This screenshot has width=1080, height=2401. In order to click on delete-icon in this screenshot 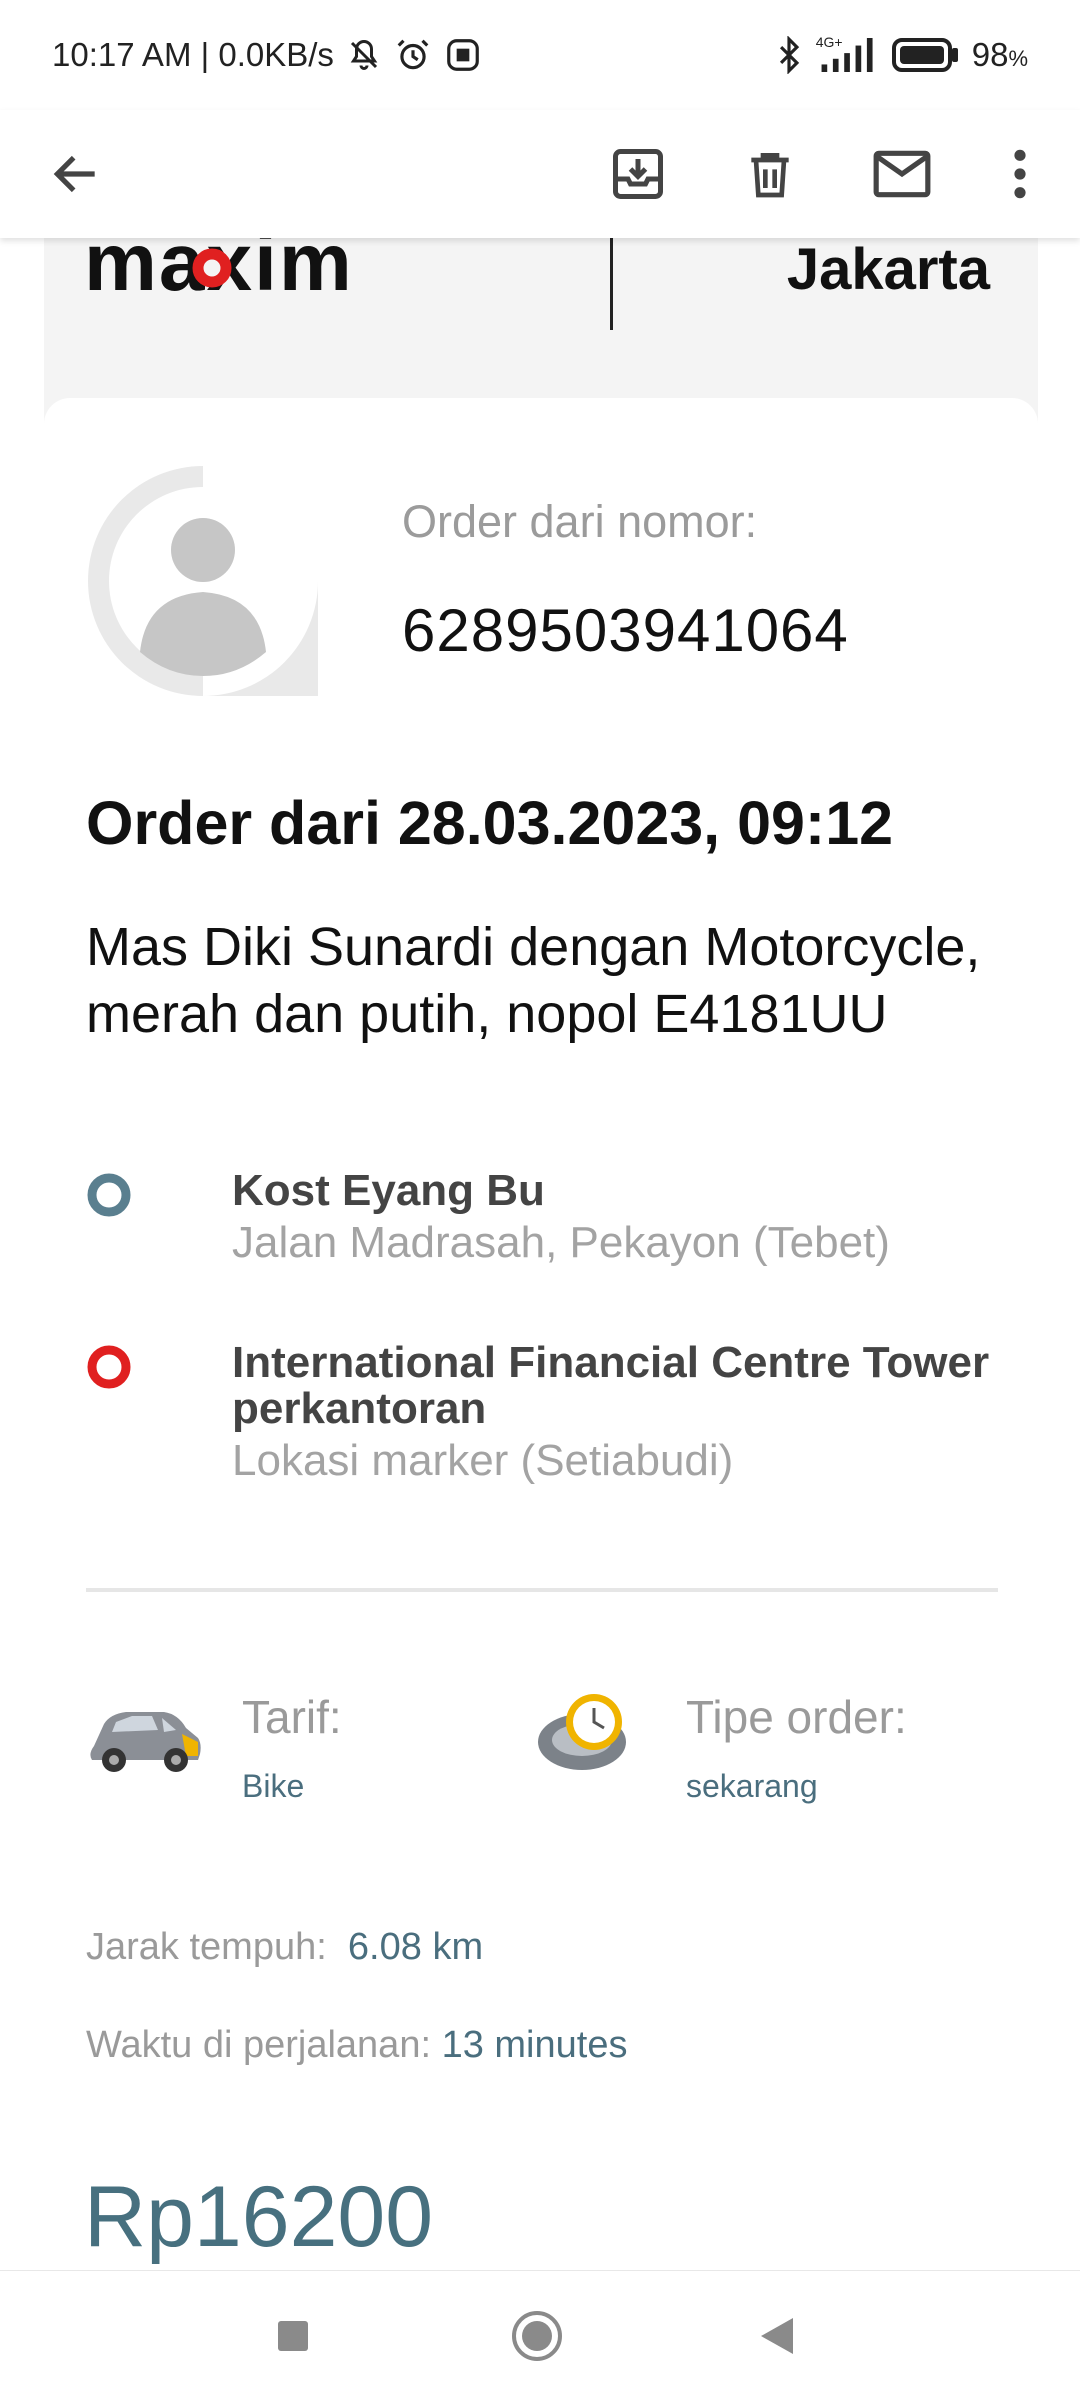, I will do `click(770, 175)`.